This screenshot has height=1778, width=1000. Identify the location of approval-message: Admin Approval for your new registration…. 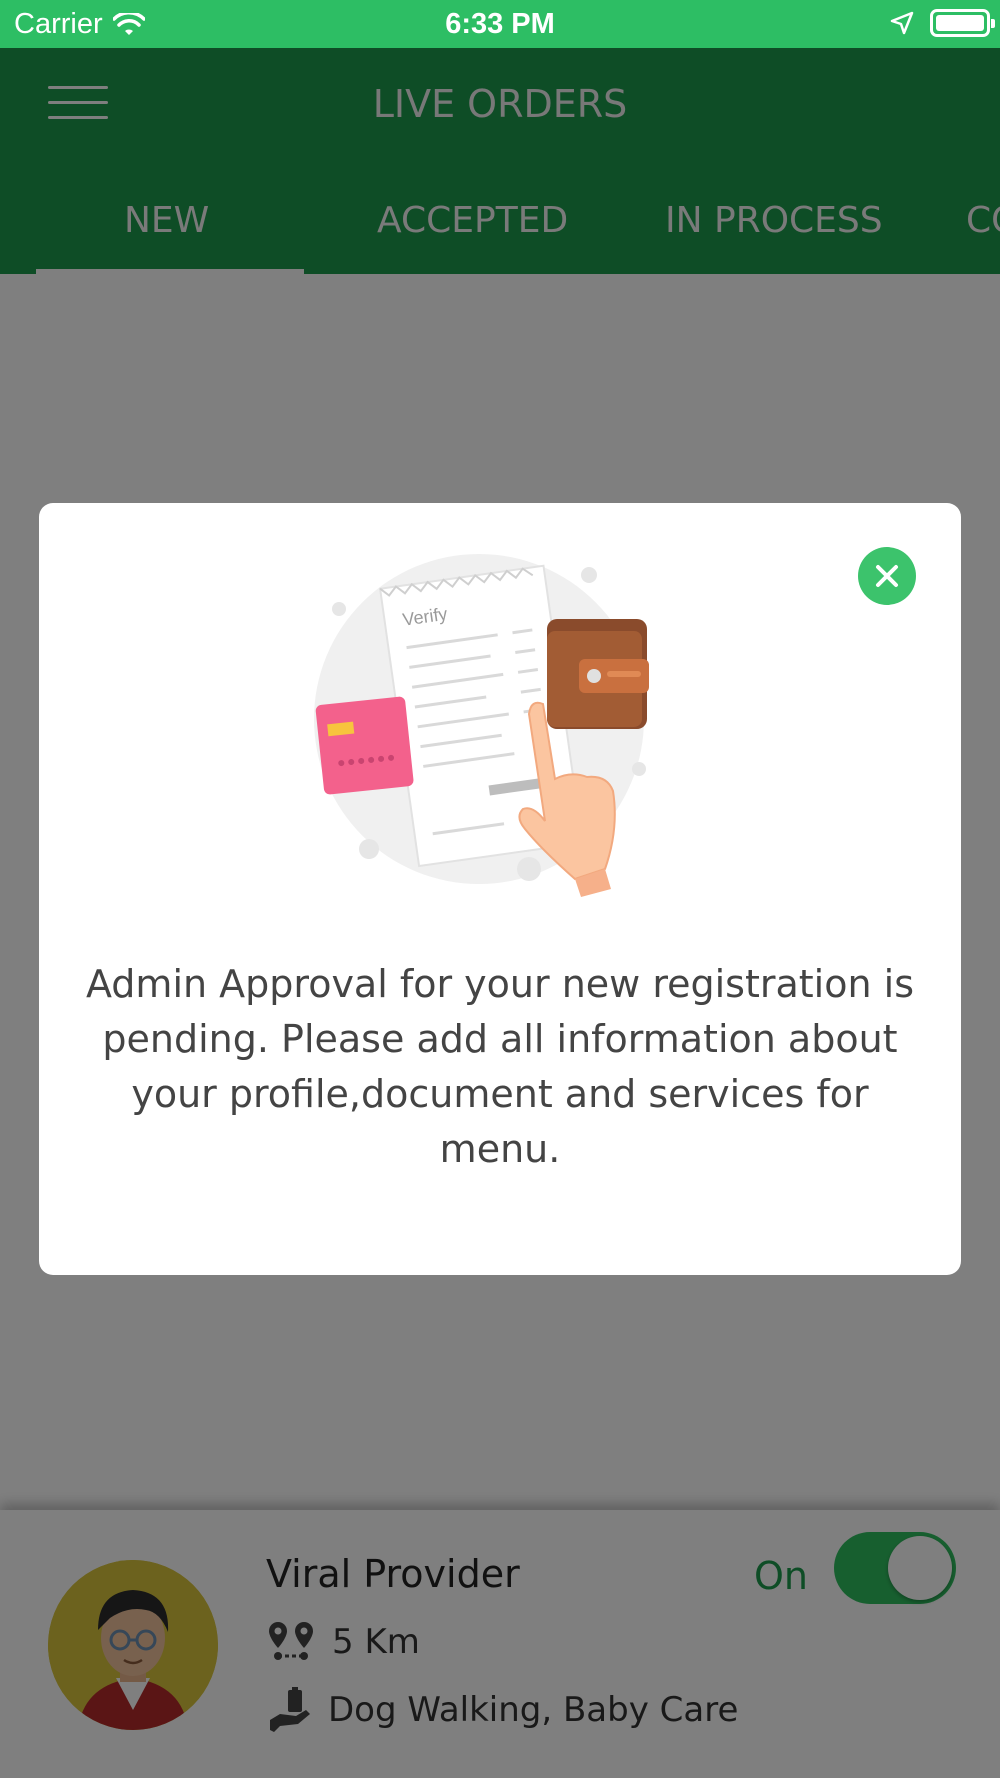
(500, 1066).